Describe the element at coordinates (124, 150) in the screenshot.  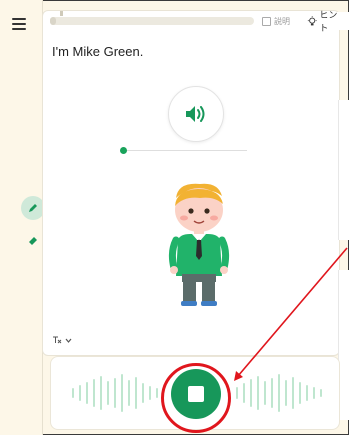
I see `audio-progress-handle` at that location.